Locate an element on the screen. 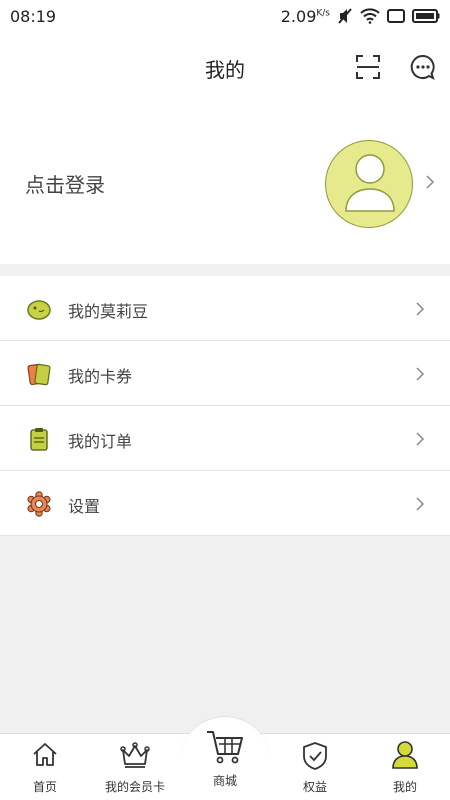  home-icon is located at coordinates (45, 754).